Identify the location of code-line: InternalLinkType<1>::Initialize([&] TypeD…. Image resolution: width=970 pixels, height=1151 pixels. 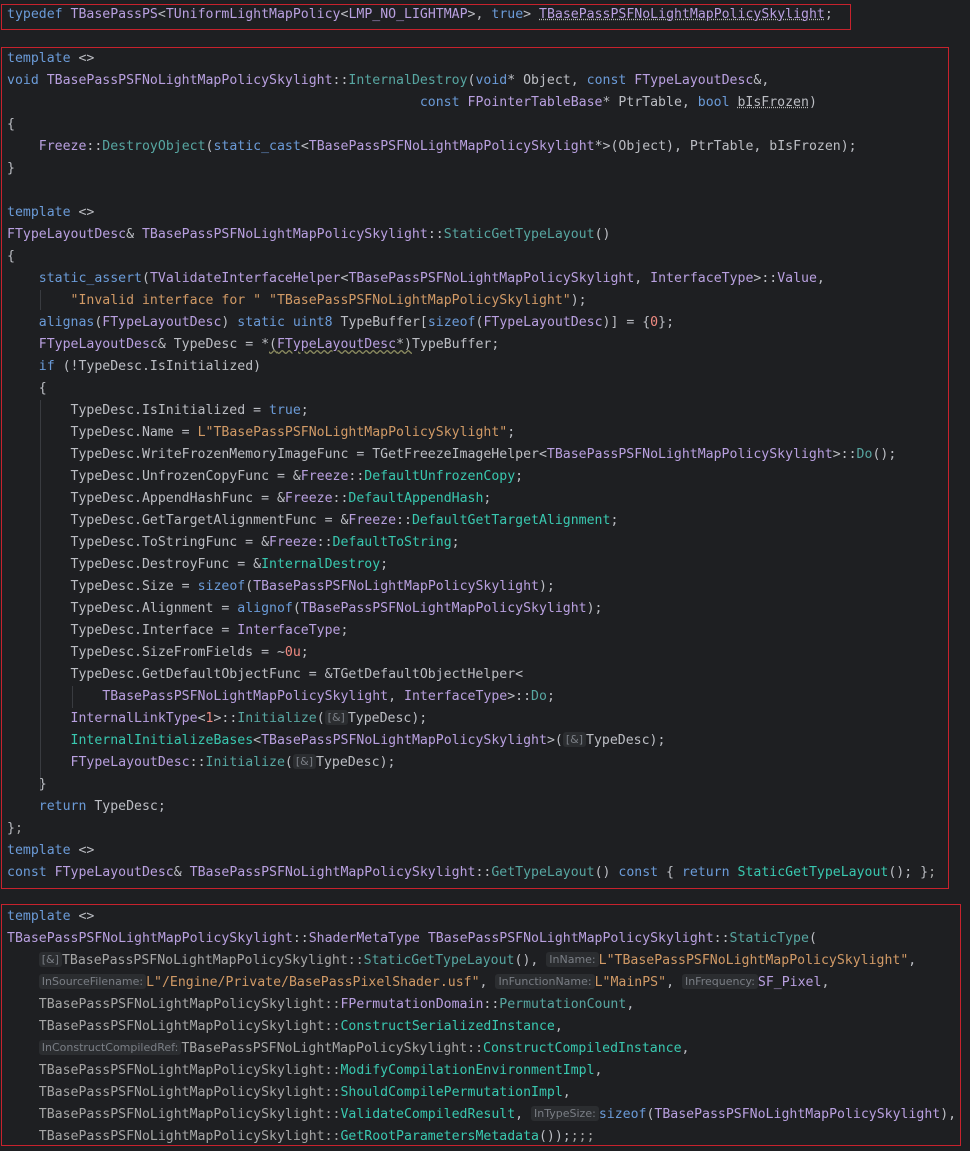
(217, 719).